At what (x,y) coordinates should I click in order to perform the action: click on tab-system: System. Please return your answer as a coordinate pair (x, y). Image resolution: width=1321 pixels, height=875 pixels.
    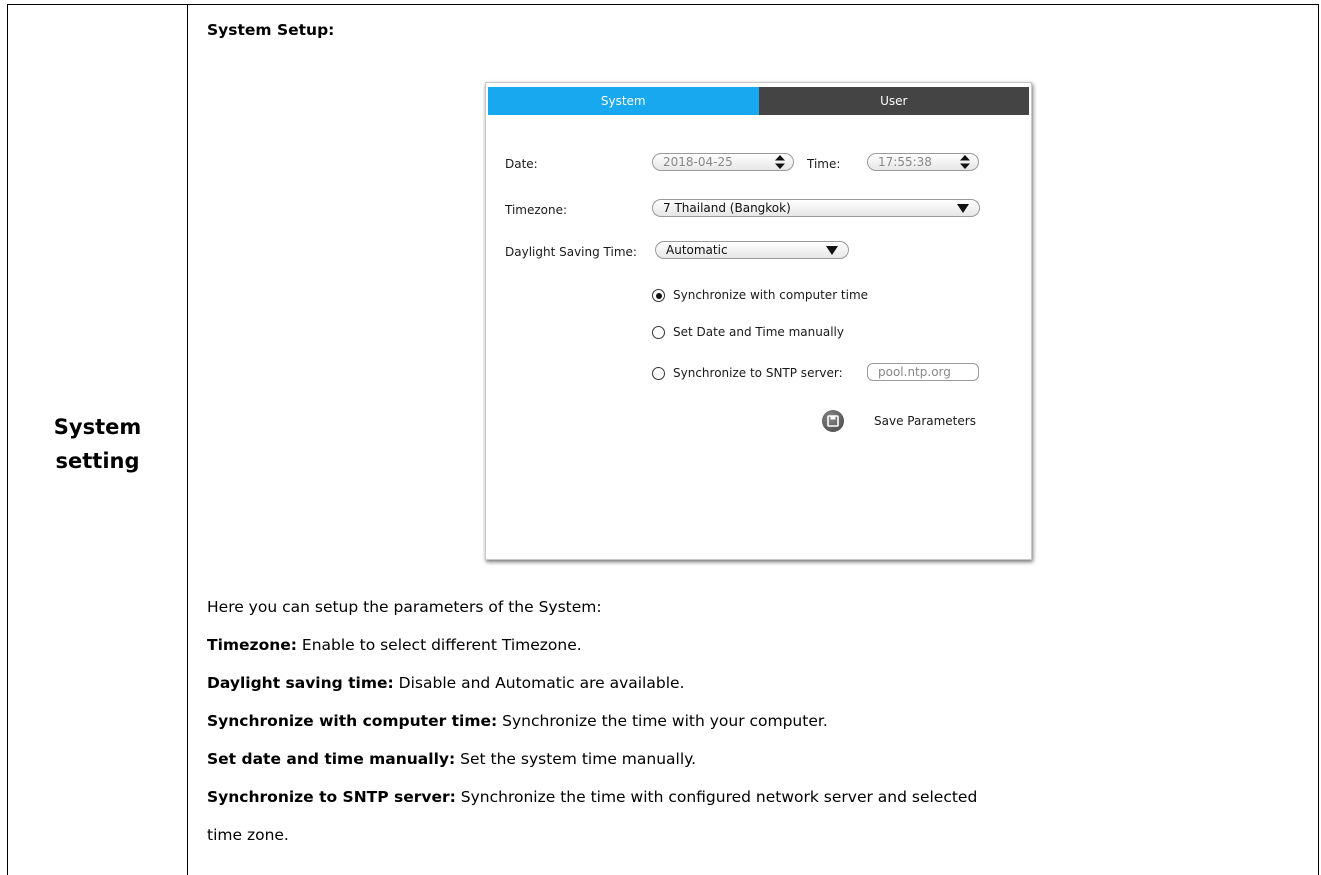
    Looking at the image, I should click on (623, 101).